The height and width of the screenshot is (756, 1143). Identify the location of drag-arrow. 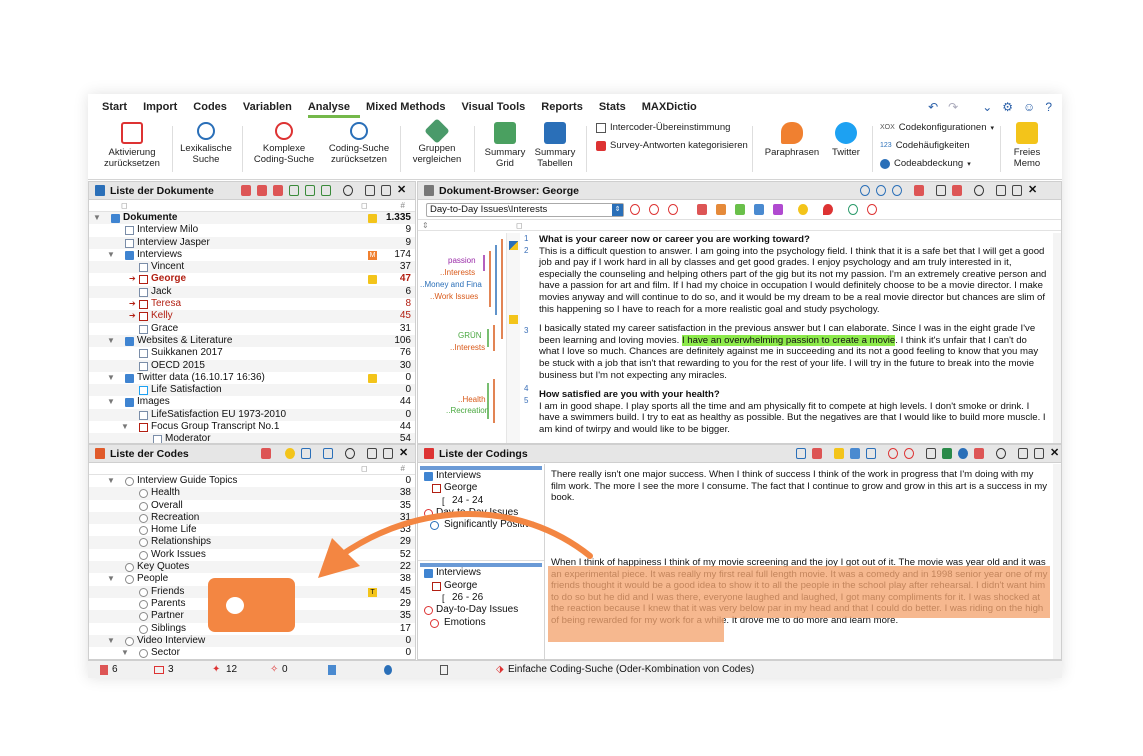
(455, 544).